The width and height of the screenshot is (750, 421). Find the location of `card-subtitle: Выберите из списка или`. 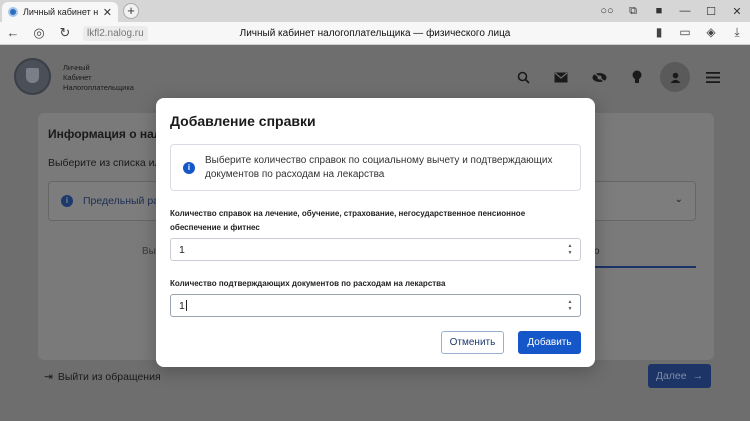

card-subtitle: Выберите из списка или is located at coordinates (107, 163).